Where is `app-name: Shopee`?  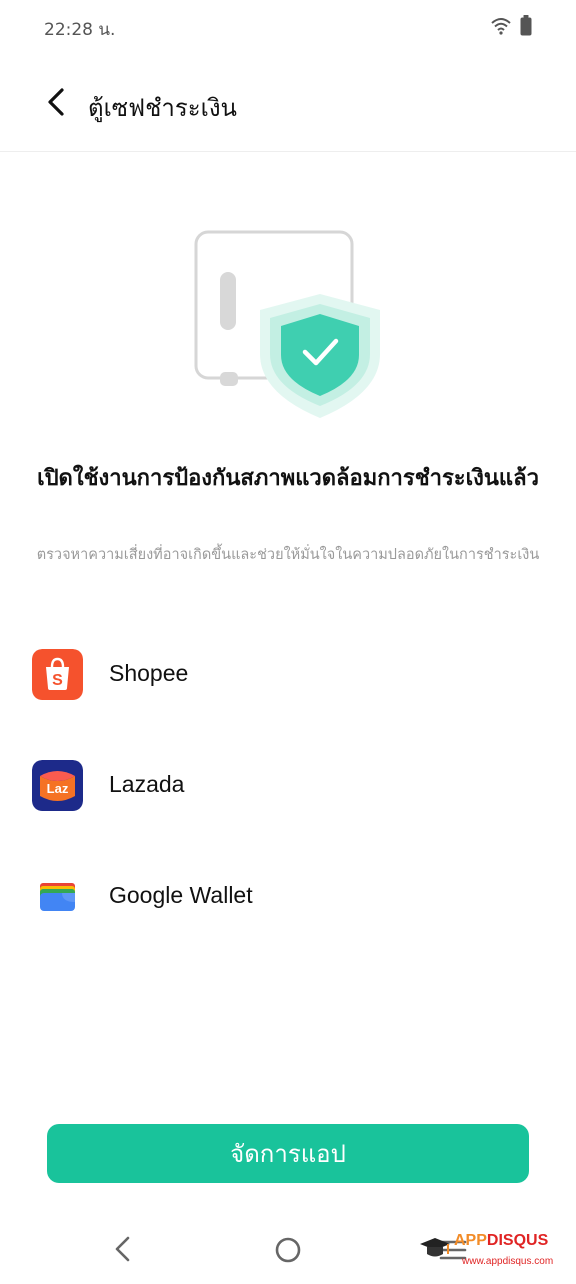 app-name: Shopee is located at coordinates (149, 673).